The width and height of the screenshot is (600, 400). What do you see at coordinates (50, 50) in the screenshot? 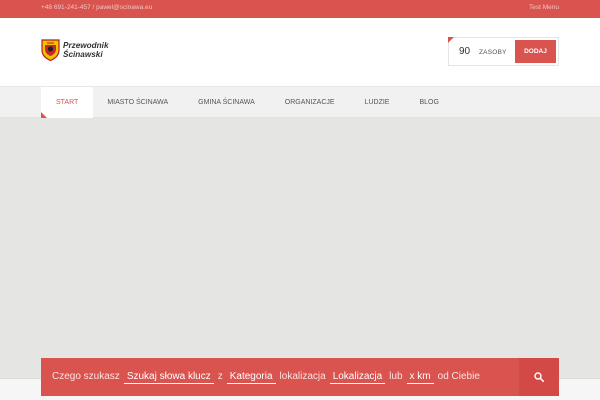
I see `coat-of-arms-icon` at bounding box center [50, 50].